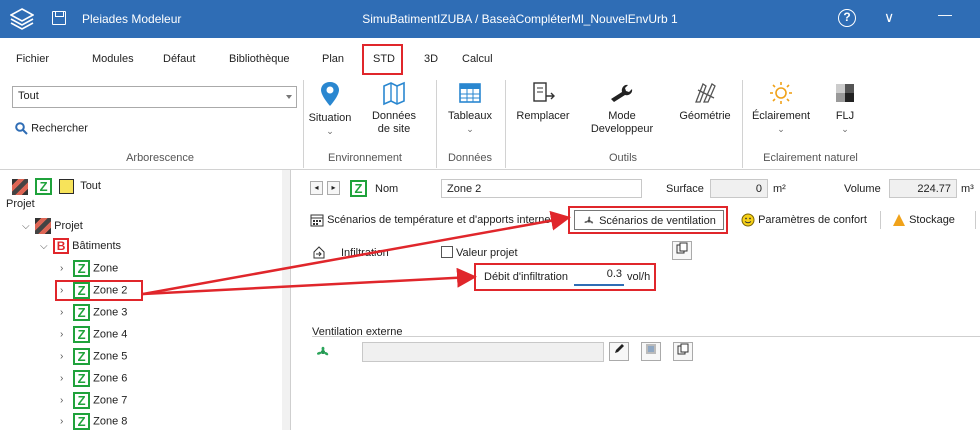 Image resolution: width=980 pixels, height=430 pixels. What do you see at coordinates (20, 186) in the screenshot?
I see `hatch-icon` at bounding box center [20, 186].